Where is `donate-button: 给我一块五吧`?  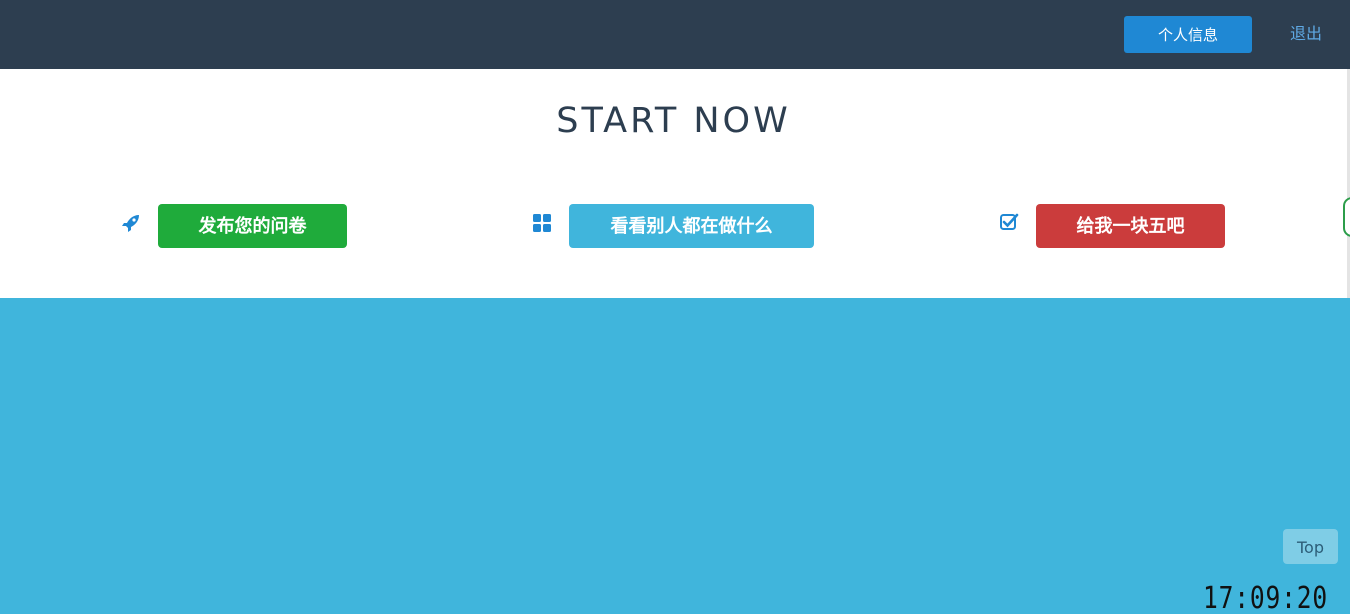
donate-button: 给我一块五吧 is located at coordinates (1130, 226).